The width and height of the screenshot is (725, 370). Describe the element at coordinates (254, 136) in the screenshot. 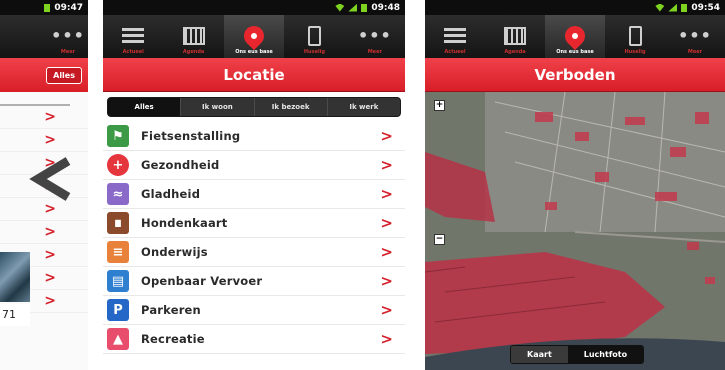

I see `list-item-fietsenstalling: ⚑ Fietsenstalling >` at that location.